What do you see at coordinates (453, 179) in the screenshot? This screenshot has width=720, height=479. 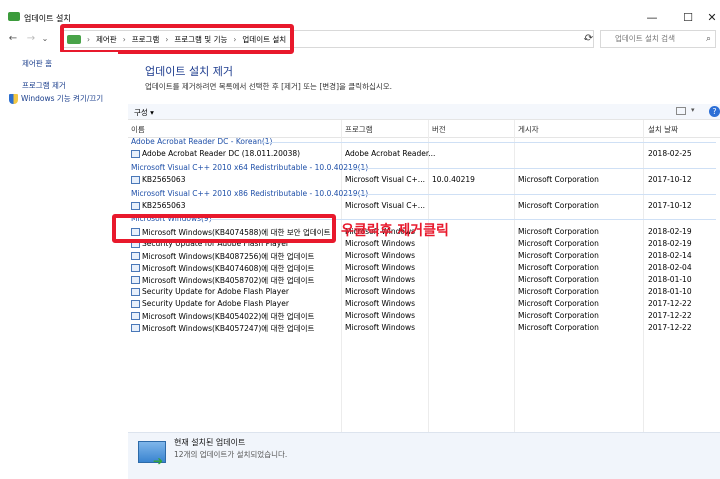 I see `cell-version: 10.0.40219` at bounding box center [453, 179].